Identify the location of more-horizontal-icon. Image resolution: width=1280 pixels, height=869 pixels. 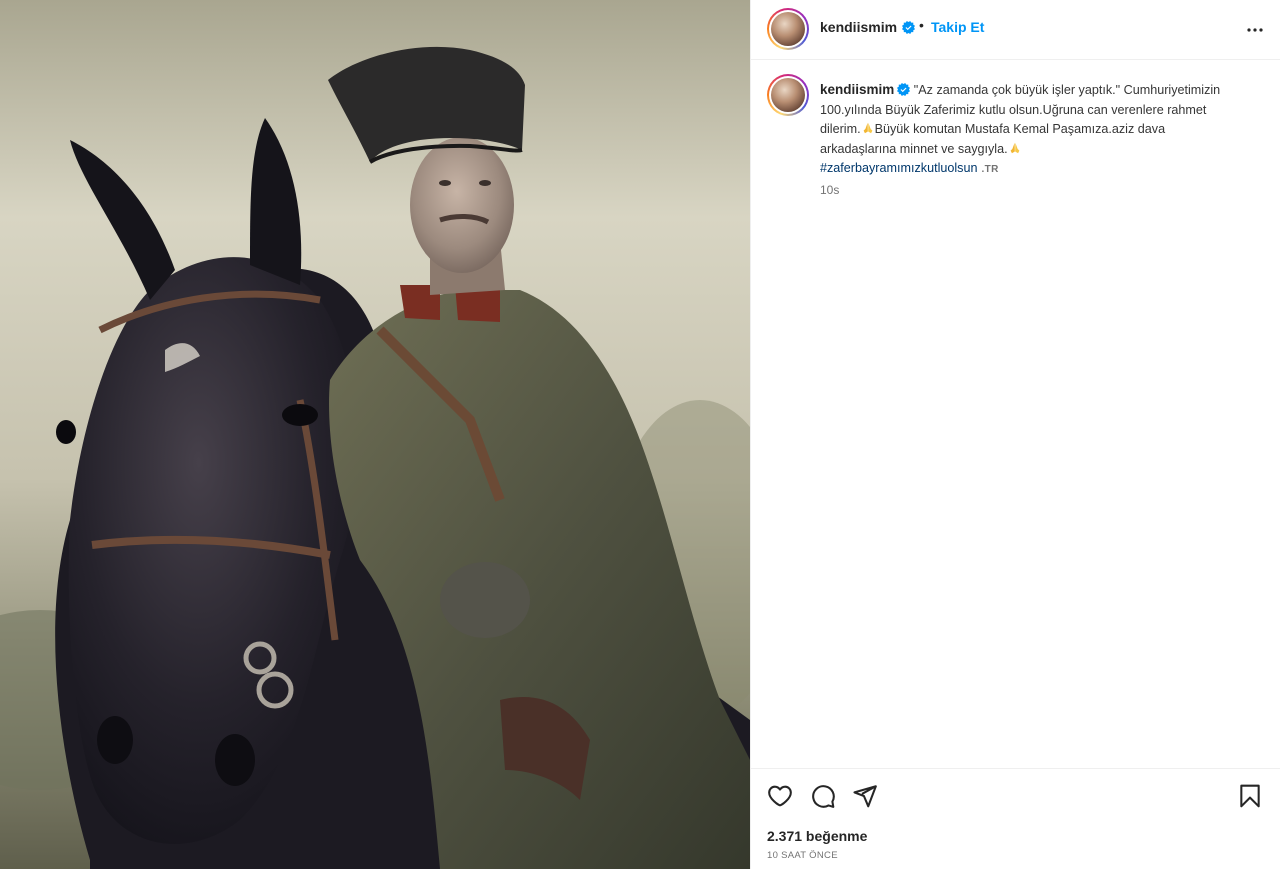
(1255, 30).